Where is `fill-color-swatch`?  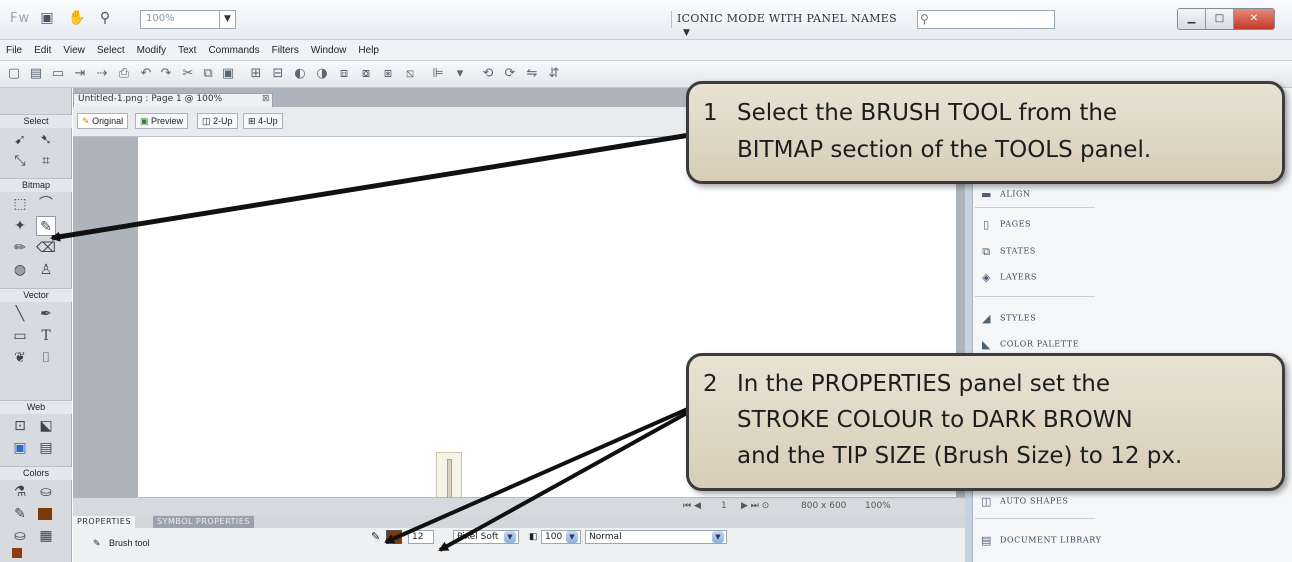 fill-color-swatch is located at coordinates (17, 553).